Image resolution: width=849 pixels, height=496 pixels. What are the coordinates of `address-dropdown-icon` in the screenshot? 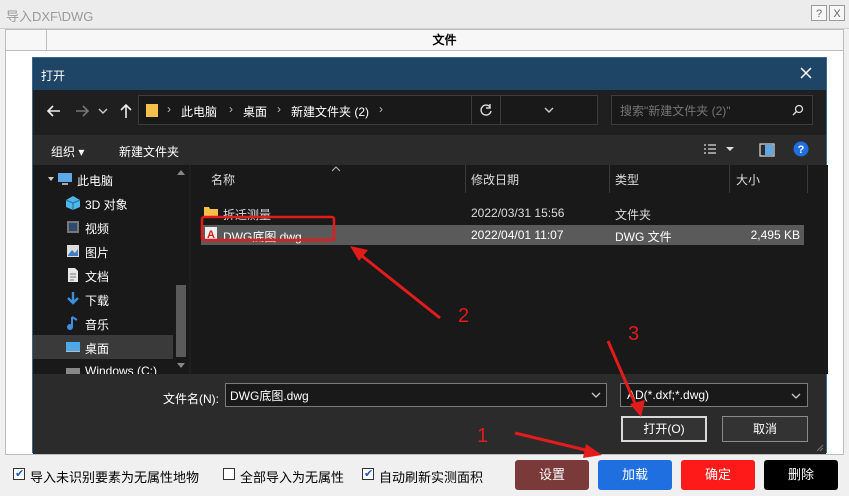 It's located at (549, 110).